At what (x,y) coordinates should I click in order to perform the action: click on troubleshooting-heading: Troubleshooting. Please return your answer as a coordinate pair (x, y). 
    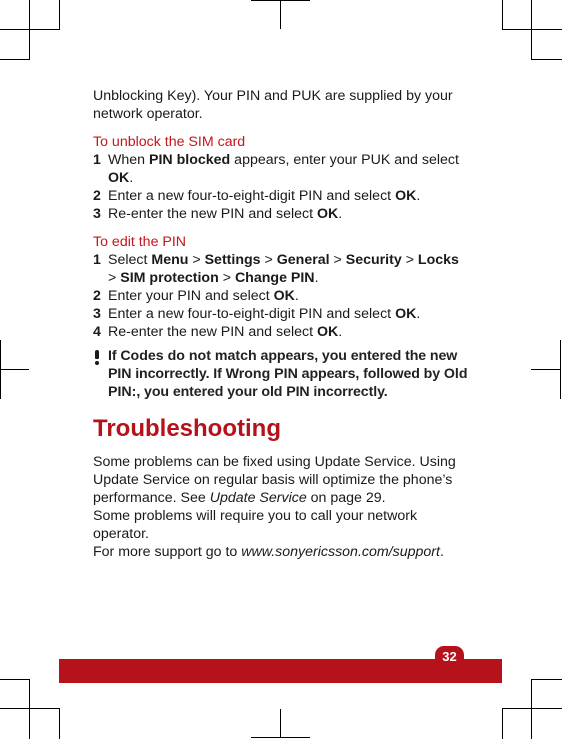
    Looking at the image, I should click on (187, 428).